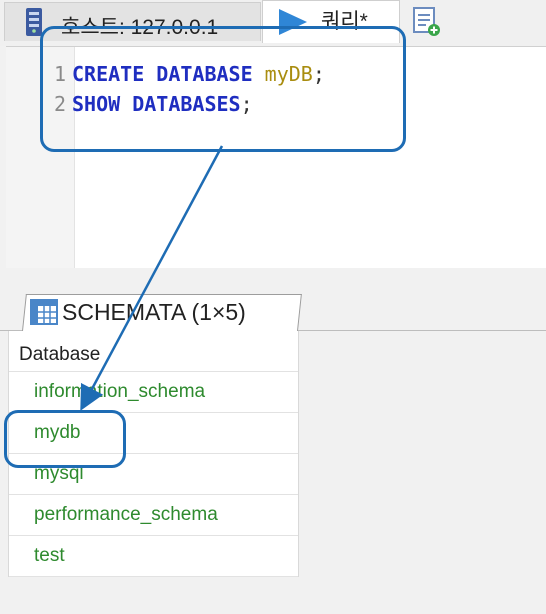  Describe the element at coordinates (153, 515) in the screenshot. I see `table-row: performance_schema` at that location.